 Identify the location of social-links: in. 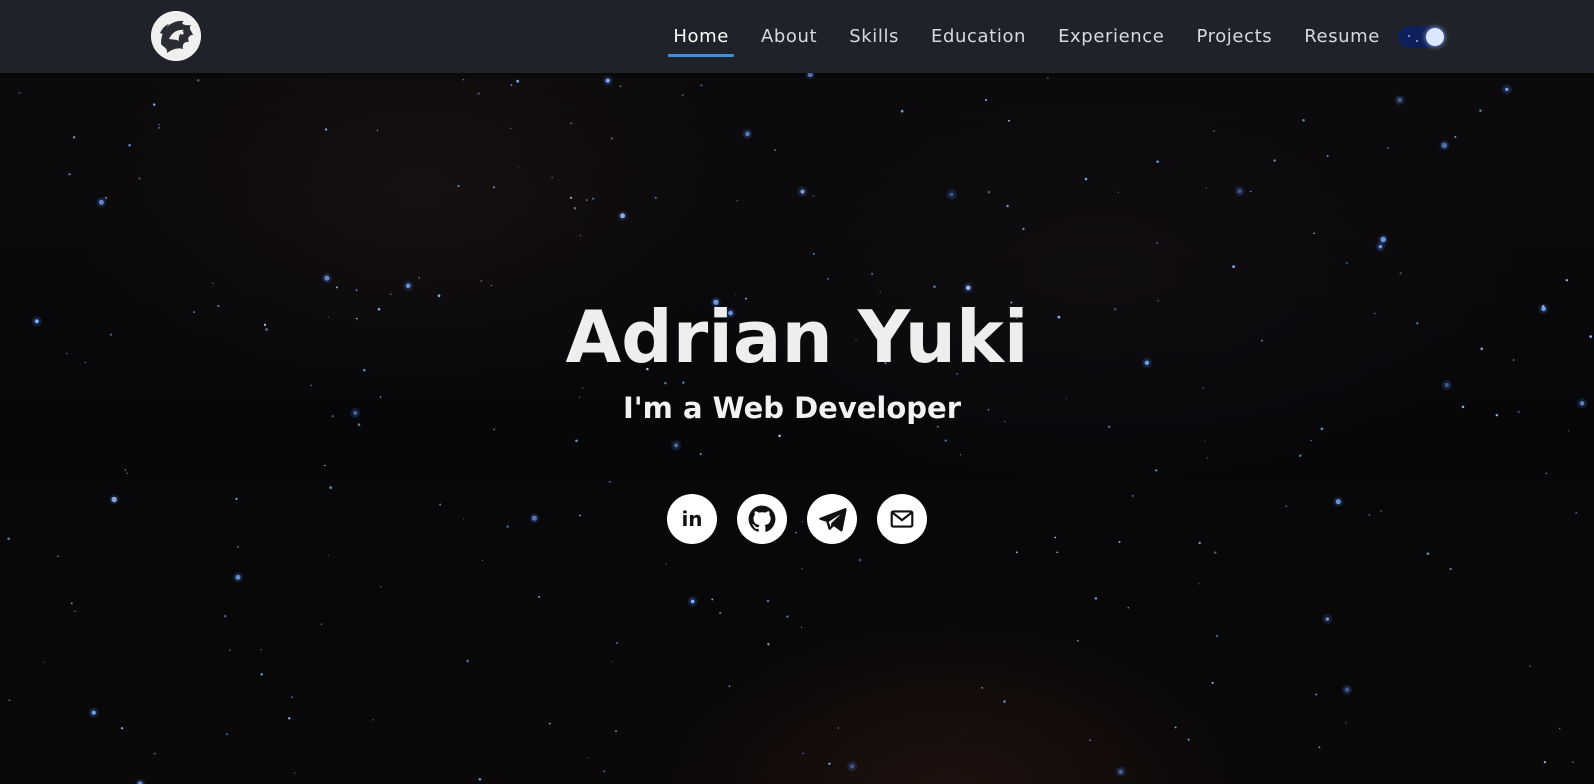
(807, 519).